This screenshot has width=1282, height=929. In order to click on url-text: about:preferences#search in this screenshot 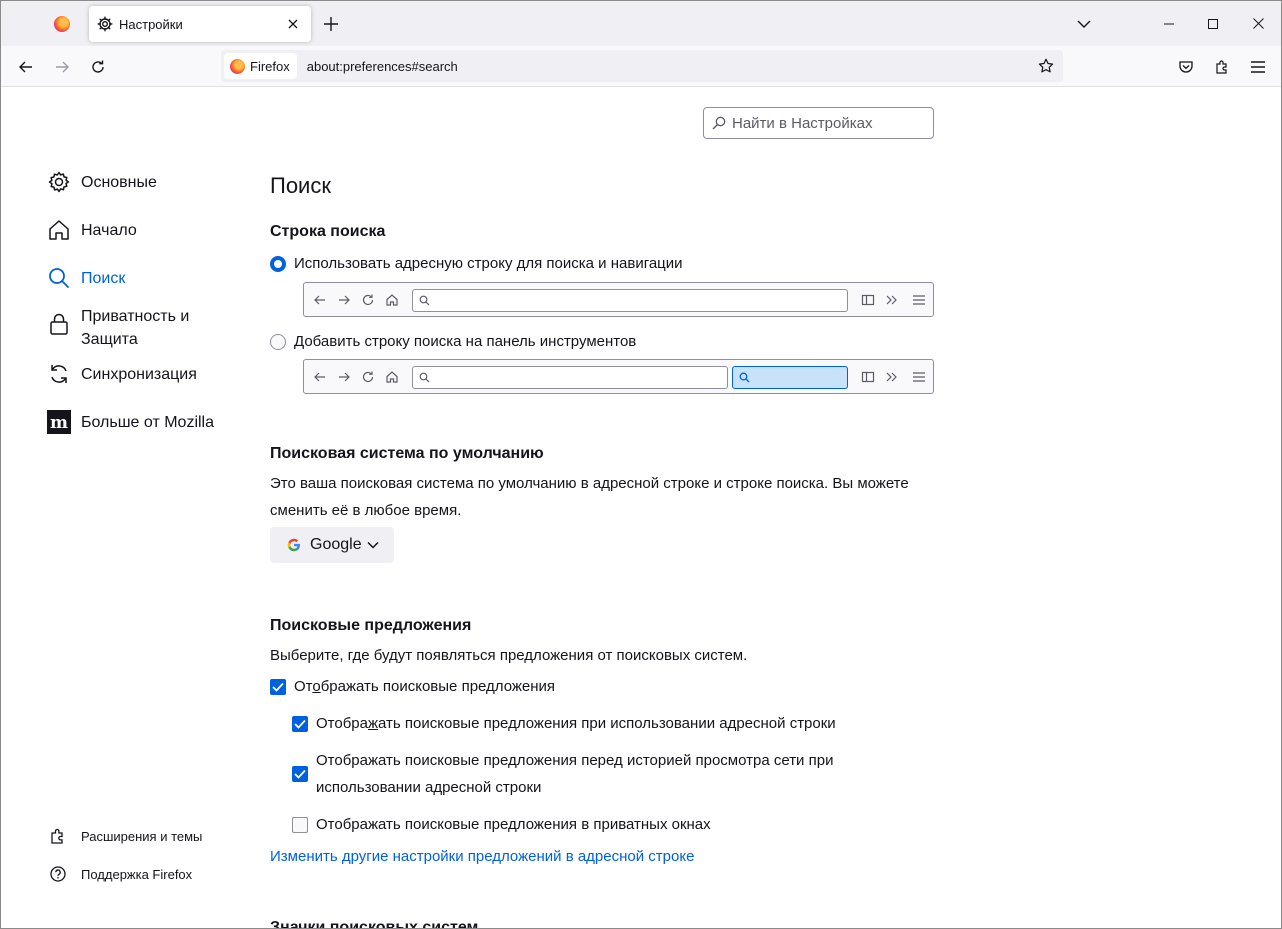, I will do `click(669, 66)`.